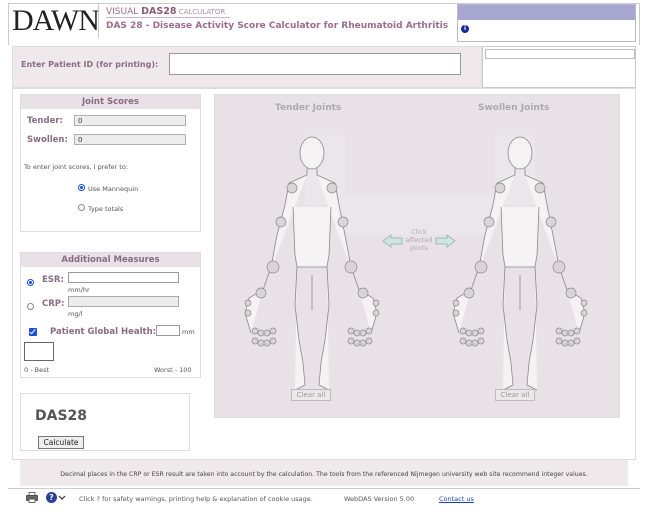 The image size is (650, 520). I want to click on esr-input, so click(123, 277).